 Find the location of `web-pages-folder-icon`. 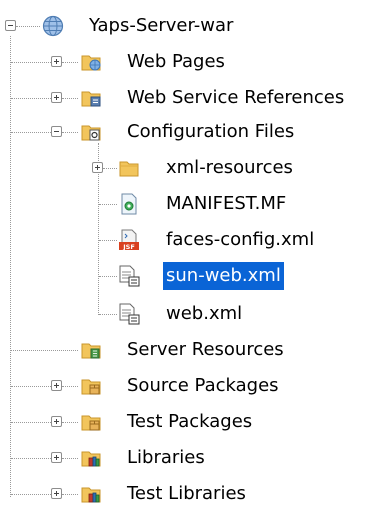

web-pages-folder-icon is located at coordinates (91, 63).